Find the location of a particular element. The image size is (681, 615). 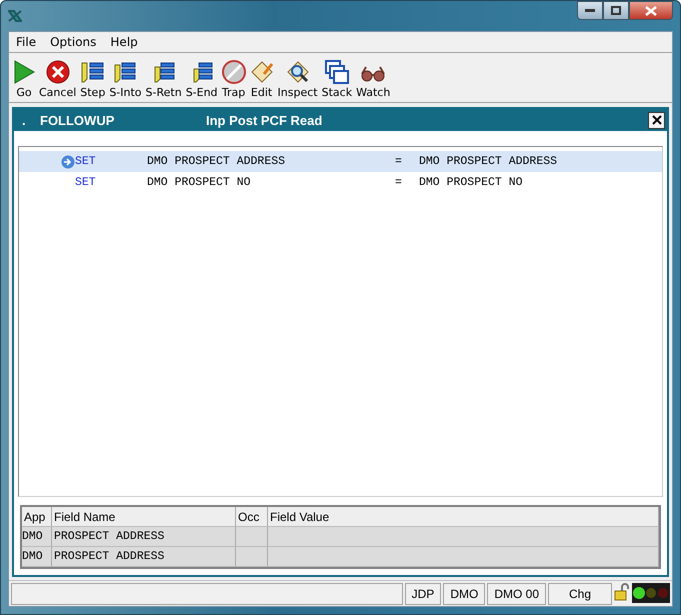

toolbar-button: Watch is located at coordinates (373, 81).